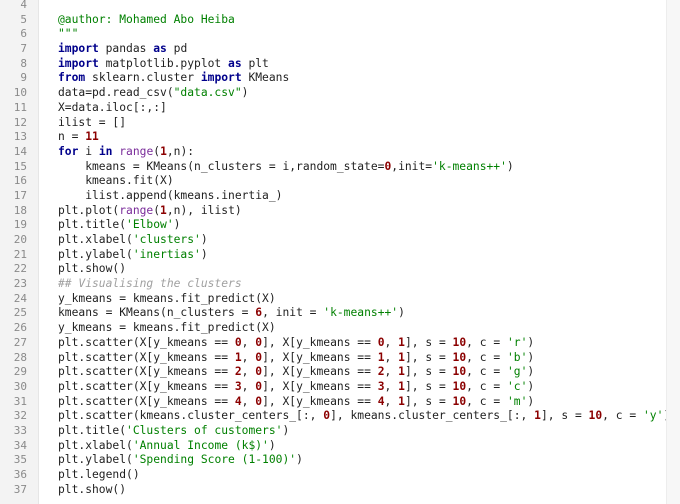 This screenshot has height=504, width=680. I want to click on code-line: 16 kmeans.fit(X), so click(340, 181).